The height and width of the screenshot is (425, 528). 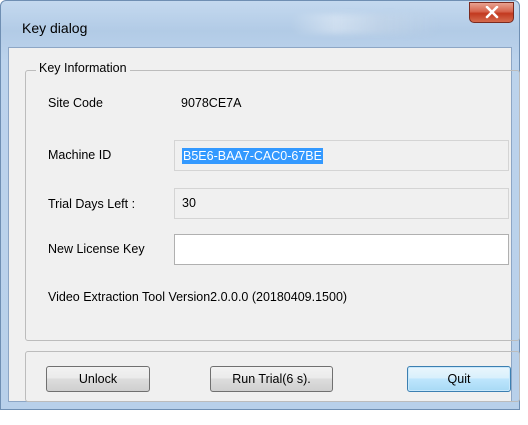 What do you see at coordinates (83, 68) in the screenshot?
I see `group-title: Key Information` at bounding box center [83, 68].